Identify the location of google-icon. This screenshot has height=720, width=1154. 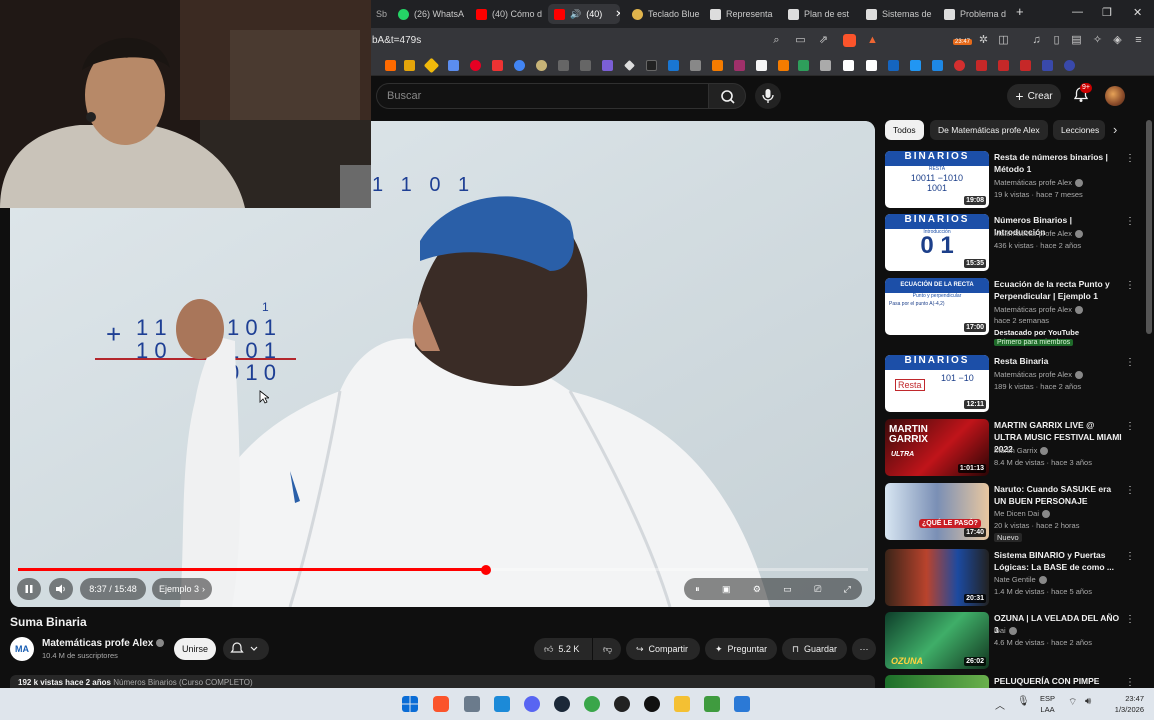
(519, 65).